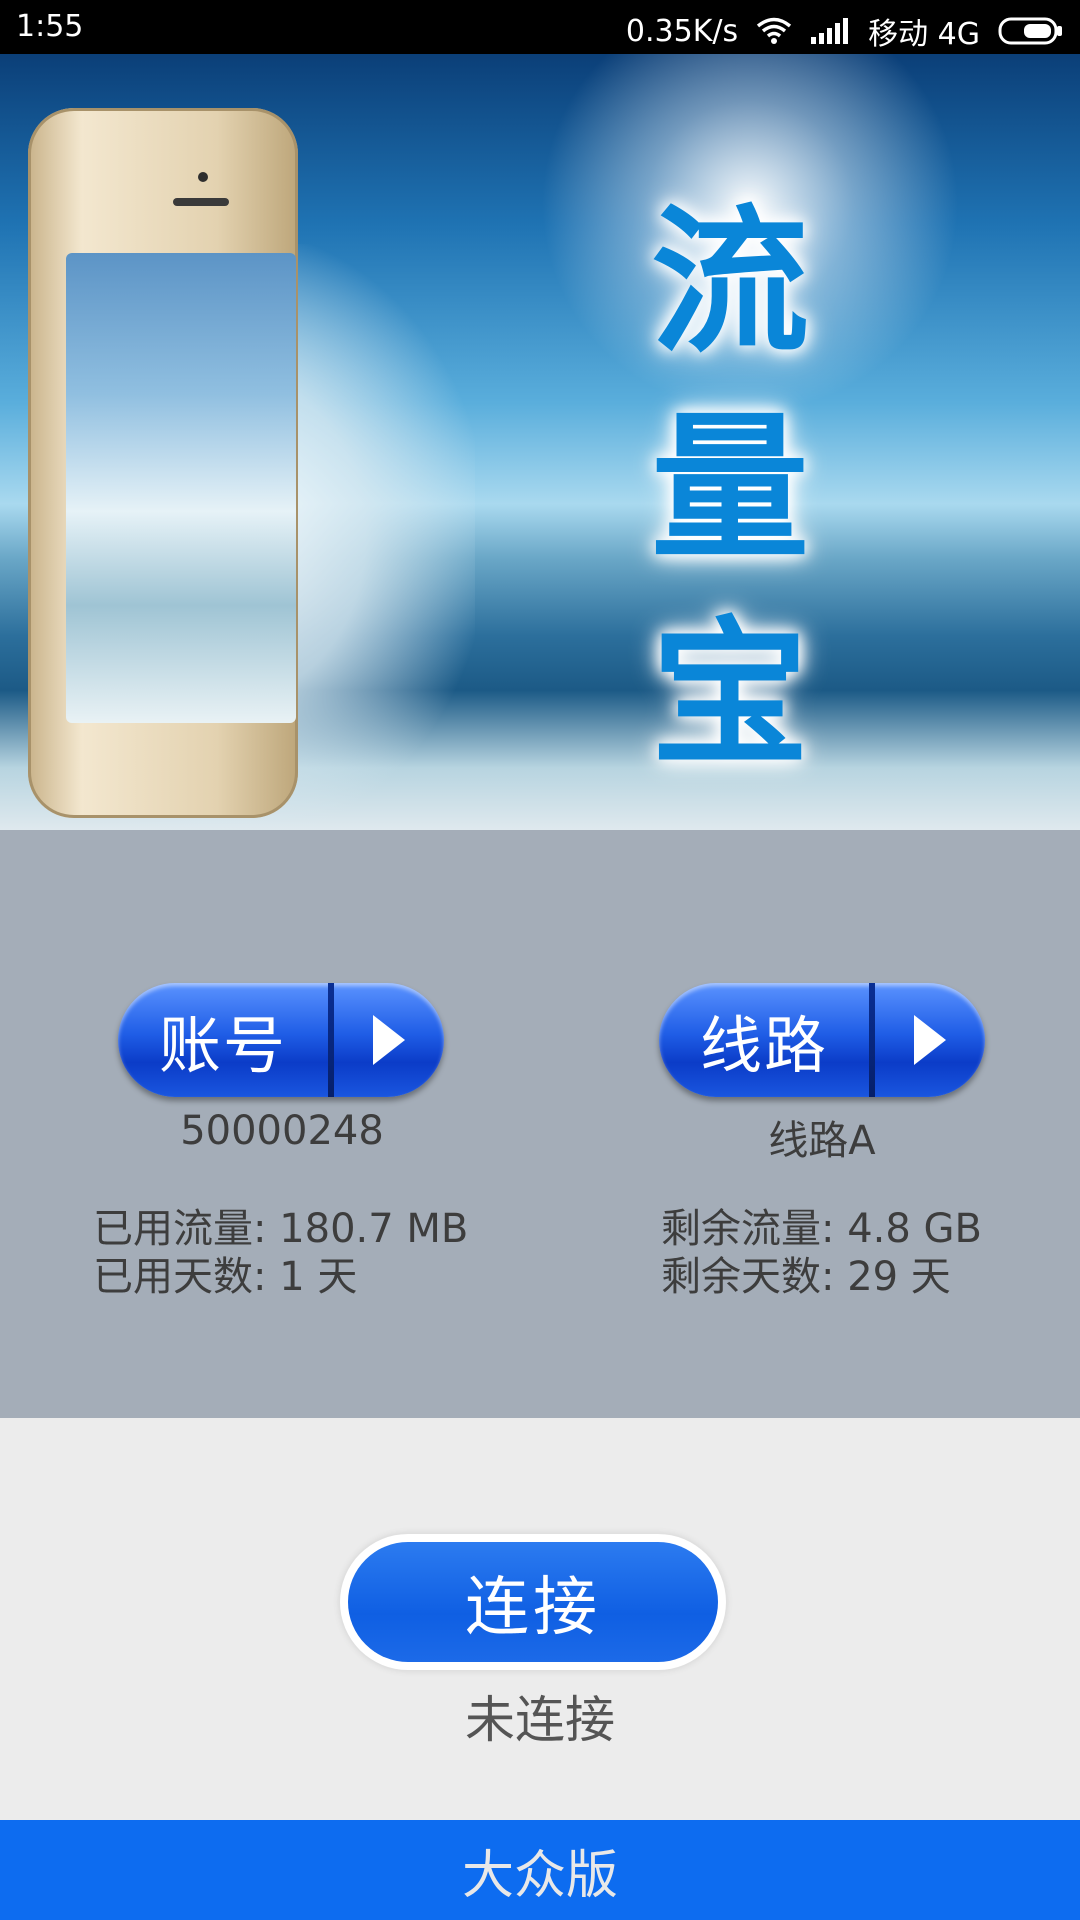  Describe the element at coordinates (806, 1277) in the screenshot. I see `remaining-days: 剩余天数: 29 天` at that location.